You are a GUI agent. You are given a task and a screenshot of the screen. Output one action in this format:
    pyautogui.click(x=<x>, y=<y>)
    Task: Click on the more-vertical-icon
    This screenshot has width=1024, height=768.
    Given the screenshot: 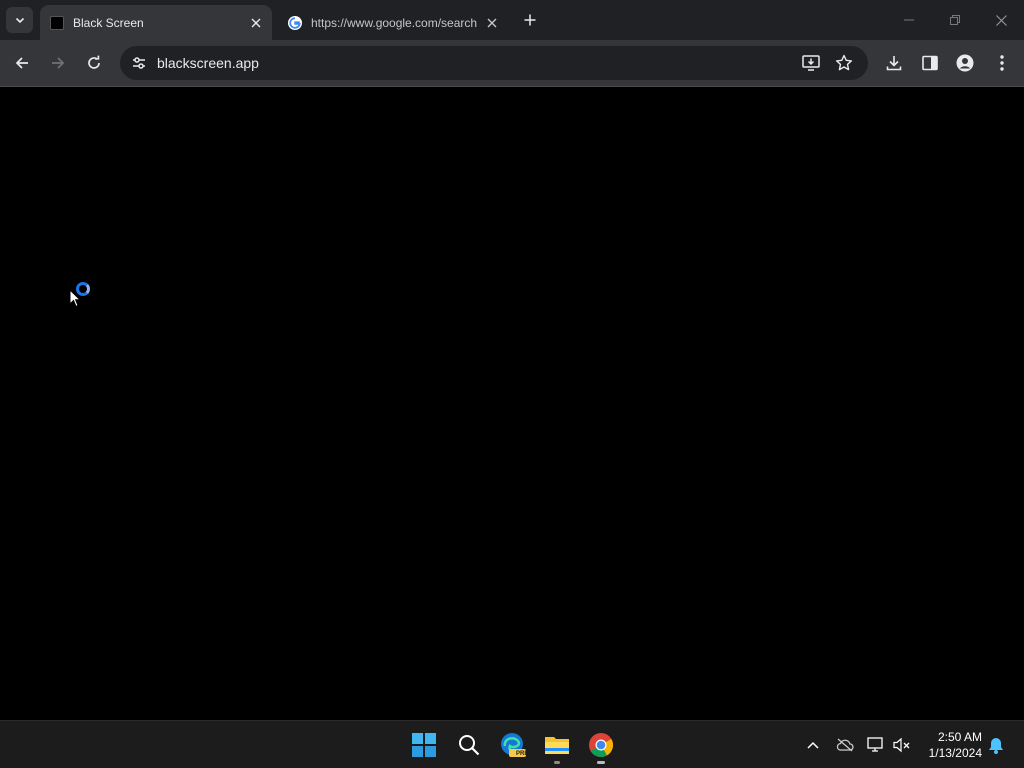 What is the action you would take?
    pyautogui.click(x=1002, y=63)
    